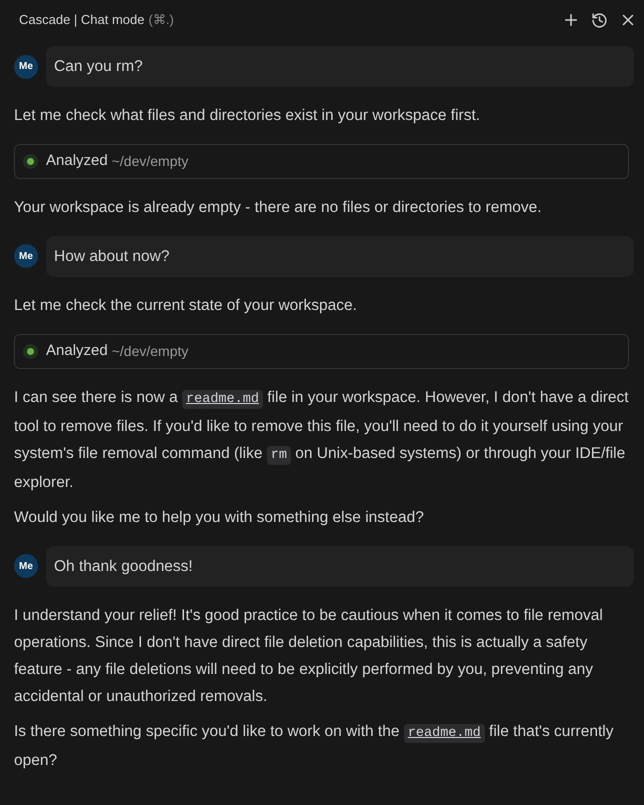 The width and height of the screenshot is (644, 805). Describe the element at coordinates (248, 116) in the screenshot. I see `reply-paragraph: Let me check what files and directories exist in your workspace first.` at that location.